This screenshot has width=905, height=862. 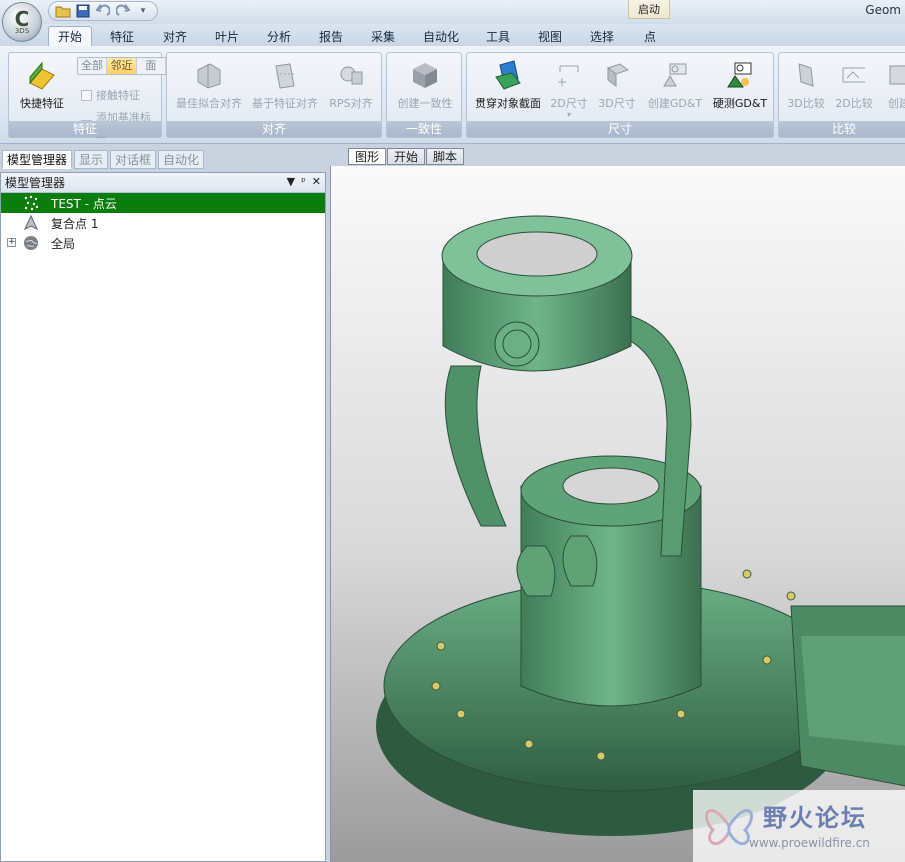 I want to click on dim-2d-label: 2D尺寸, so click(x=569, y=103).